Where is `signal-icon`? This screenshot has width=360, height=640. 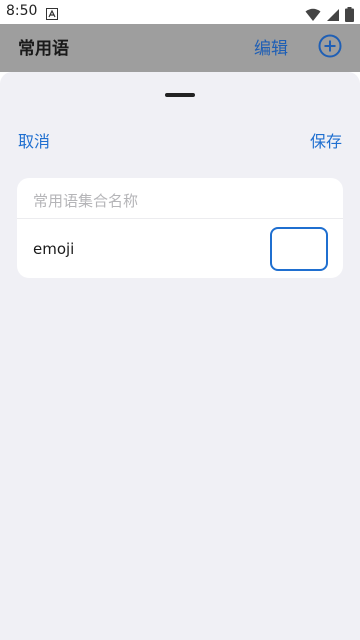 signal-icon is located at coordinates (335, 13).